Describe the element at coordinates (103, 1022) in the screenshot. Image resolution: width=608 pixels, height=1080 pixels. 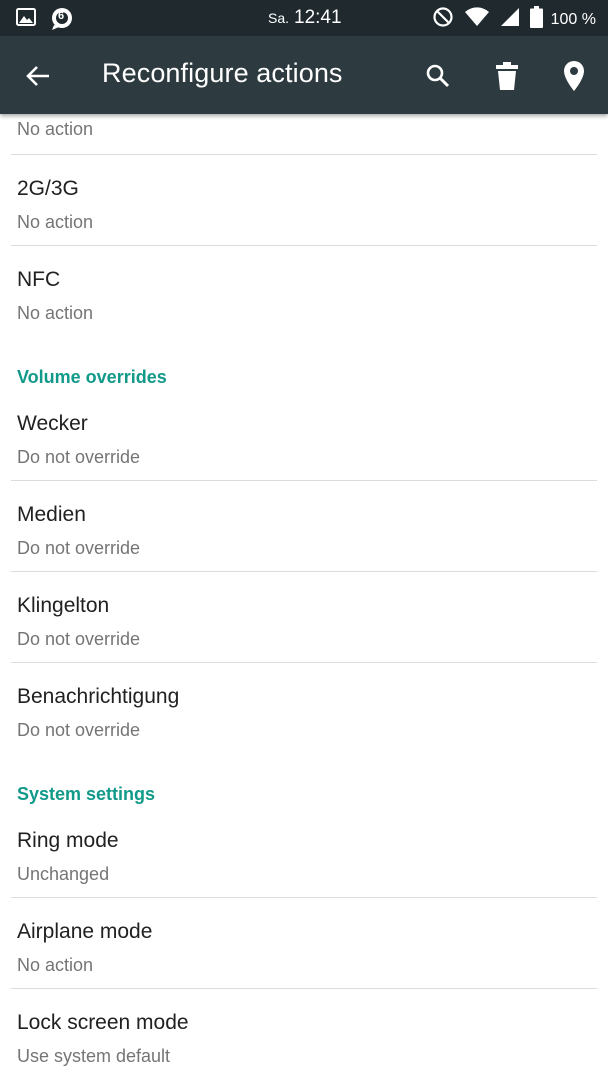
I see `list-item-title: Lock screen mode` at that location.